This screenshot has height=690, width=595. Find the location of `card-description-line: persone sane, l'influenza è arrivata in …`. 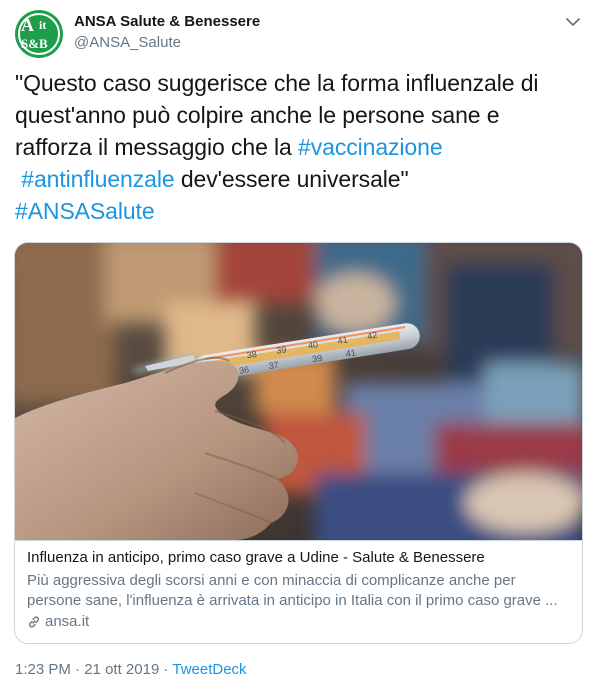

card-description-line: persone sane, l'influenza è arrivata in … is located at coordinates (292, 600).